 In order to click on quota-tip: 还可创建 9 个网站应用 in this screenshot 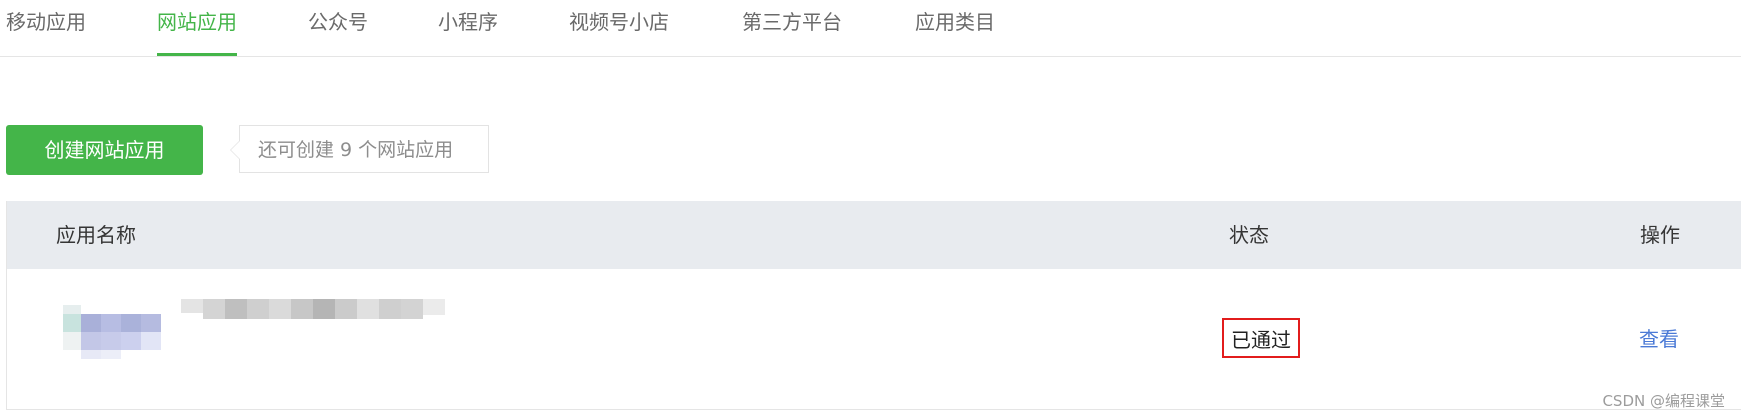, I will do `click(359, 149)`.